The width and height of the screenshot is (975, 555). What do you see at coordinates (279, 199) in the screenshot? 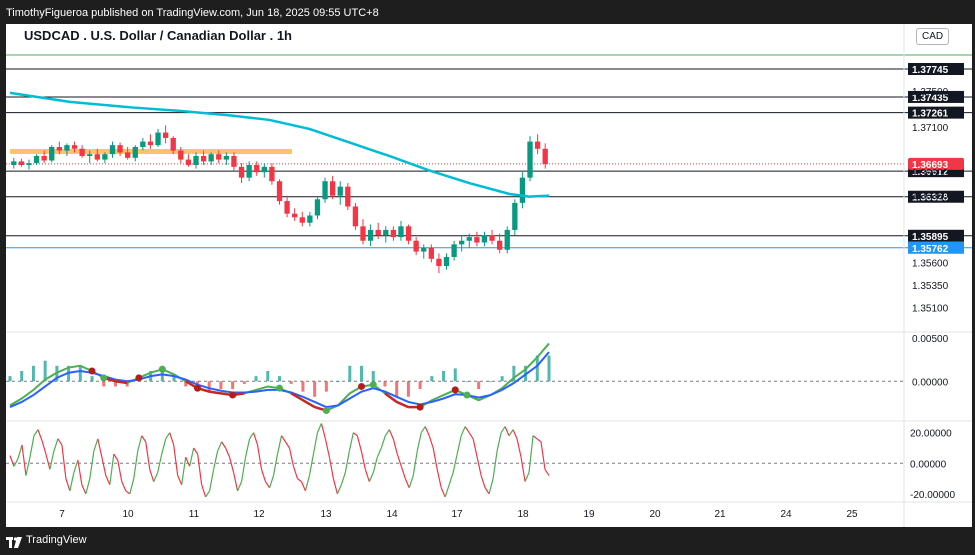
I see `candles-layer` at bounding box center [279, 199].